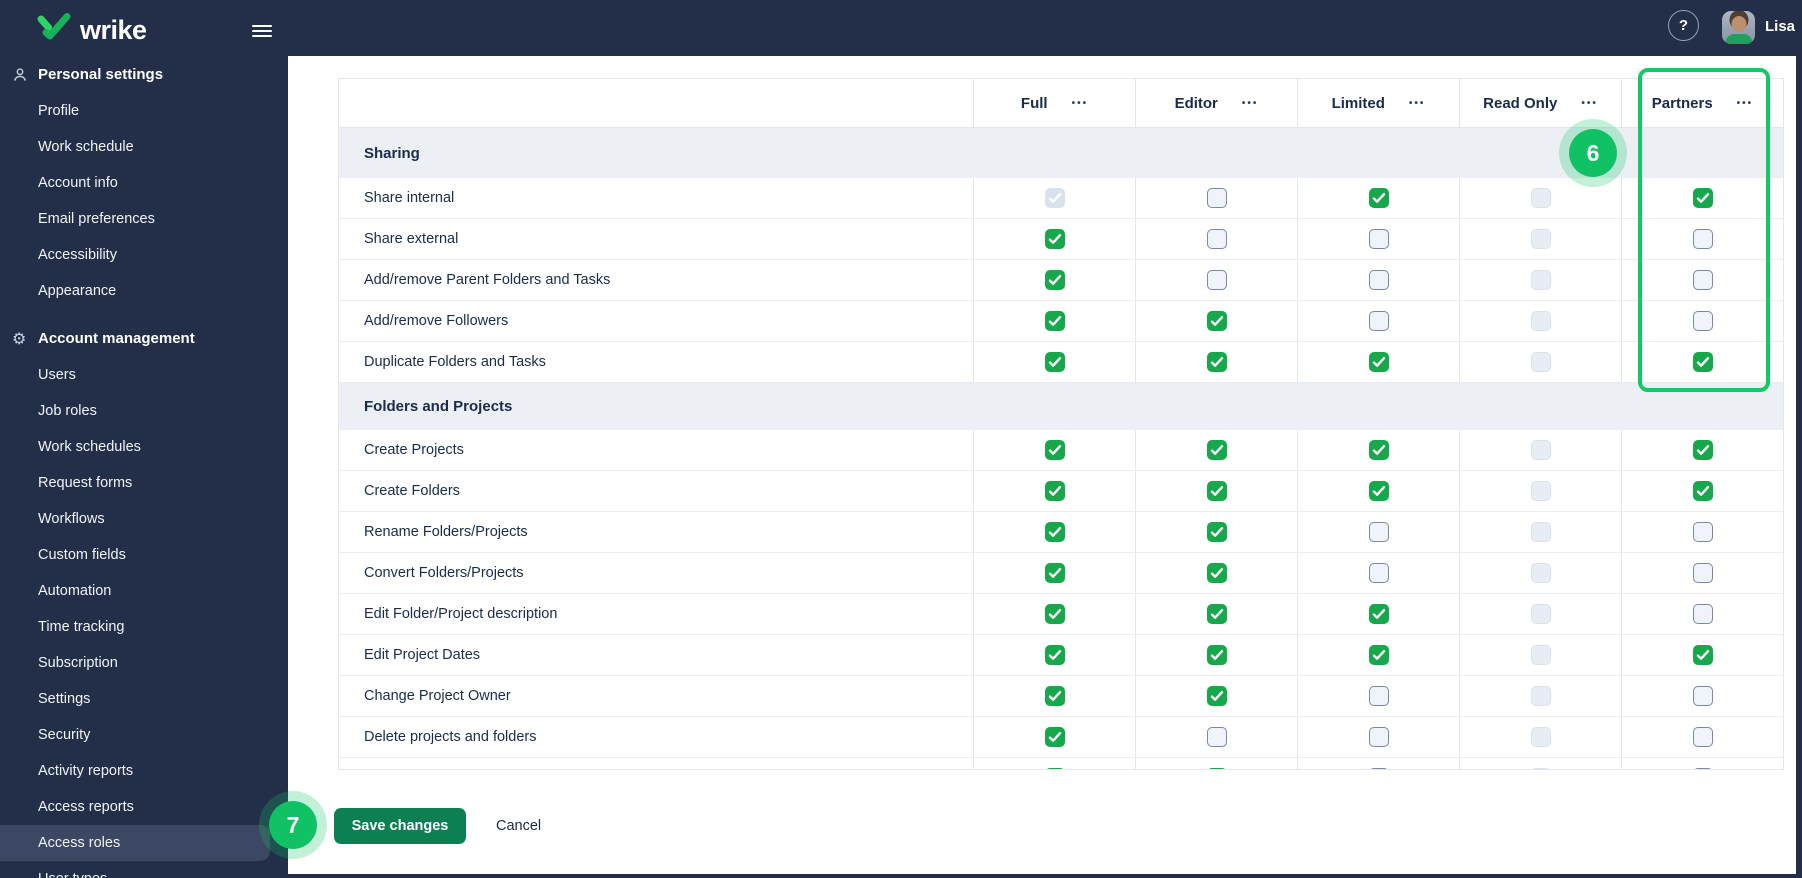 The height and width of the screenshot is (878, 1802). Describe the element at coordinates (144, 699) in the screenshot. I see `sidebar-item-settings: Settings` at that location.